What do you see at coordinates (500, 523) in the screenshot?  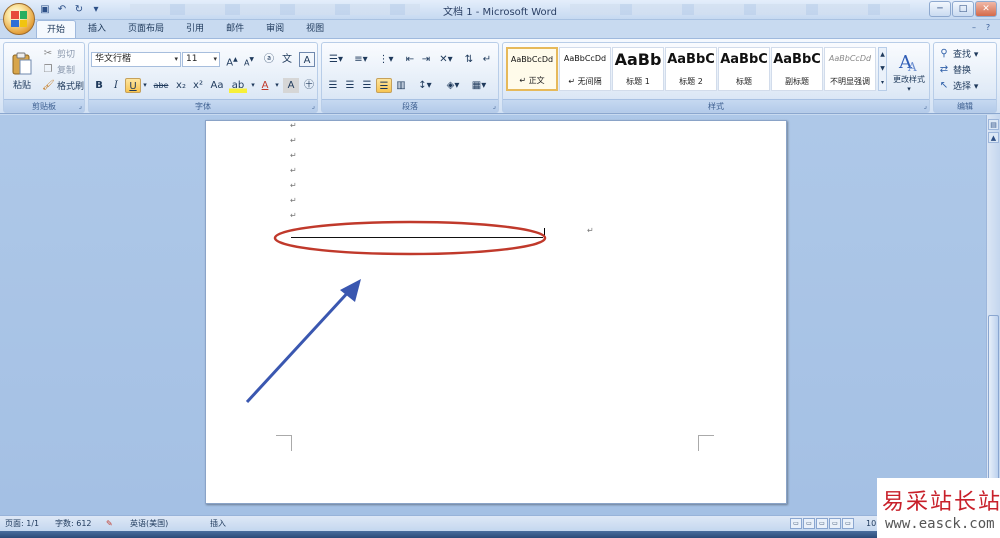 I see `status-bar: 页面: 1/1 字数: 612 ✎ 英语(美国) 插入 ▭ ▭ ▭ ▭ ▭ 10` at bounding box center [500, 523].